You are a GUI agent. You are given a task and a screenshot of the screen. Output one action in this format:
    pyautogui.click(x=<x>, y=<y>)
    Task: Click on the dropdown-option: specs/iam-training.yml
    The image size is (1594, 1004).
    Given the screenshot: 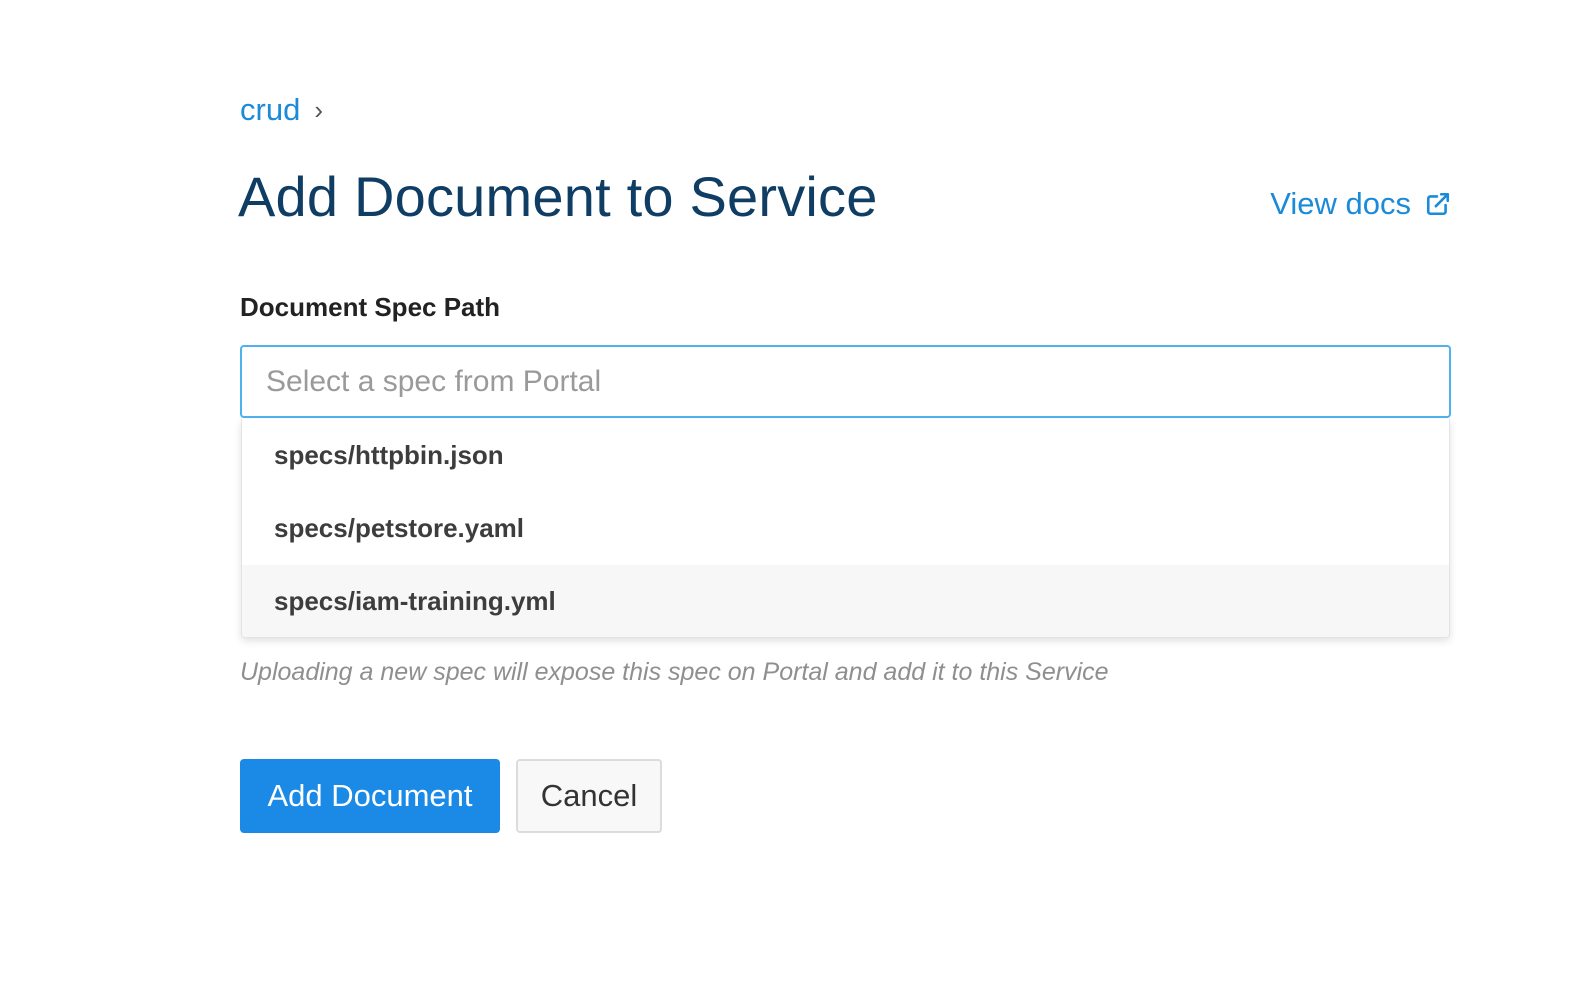 What is the action you would take?
    pyautogui.click(x=845, y=601)
    